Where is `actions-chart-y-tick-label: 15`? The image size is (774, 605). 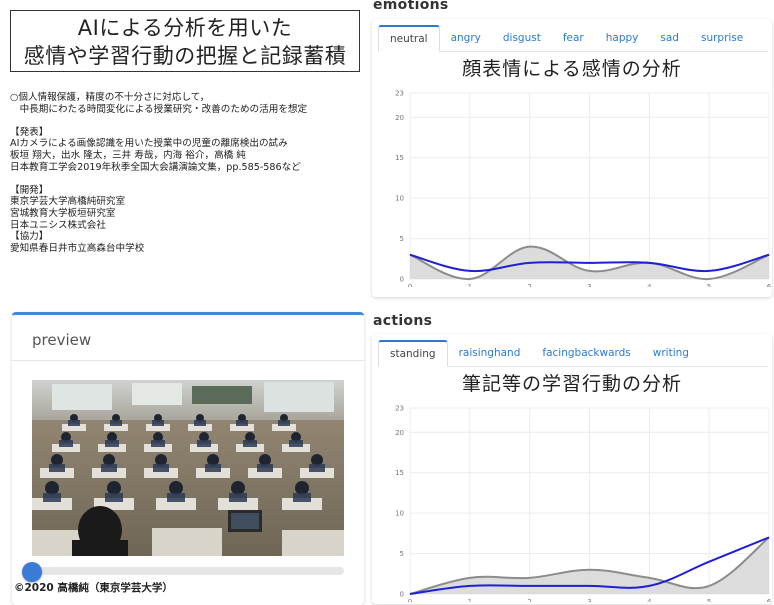 actions-chart-y-tick-label: 15 is located at coordinates (399, 473).